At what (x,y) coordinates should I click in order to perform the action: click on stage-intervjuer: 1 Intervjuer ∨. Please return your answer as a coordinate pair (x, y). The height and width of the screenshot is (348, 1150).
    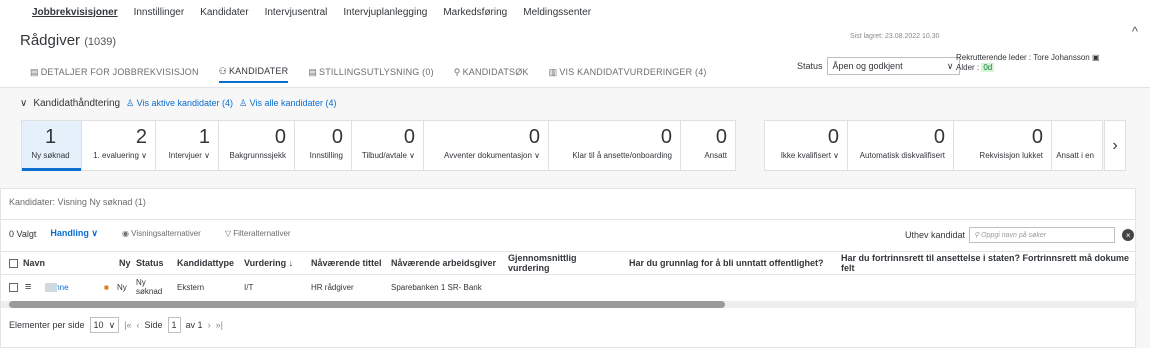
    Looking at the image, I should click on (187, 145).